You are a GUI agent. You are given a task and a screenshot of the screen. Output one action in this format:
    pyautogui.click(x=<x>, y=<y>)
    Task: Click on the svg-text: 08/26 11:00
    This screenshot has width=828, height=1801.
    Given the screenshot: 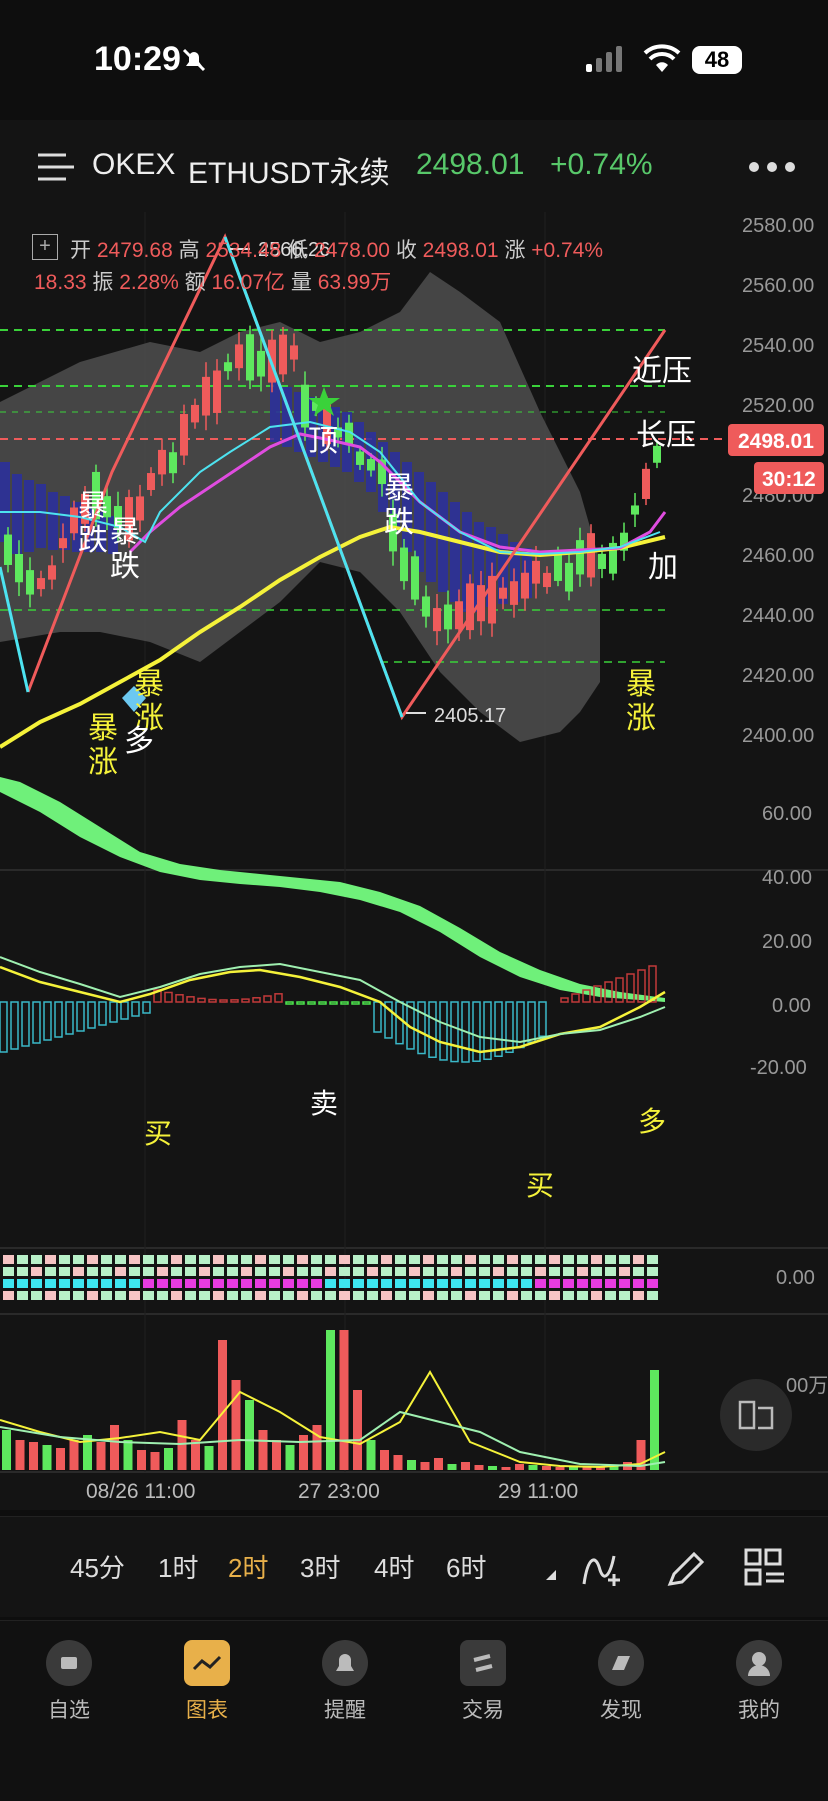 What is the action you would take?
    pyautogui.click(x=140, y=1491)
    